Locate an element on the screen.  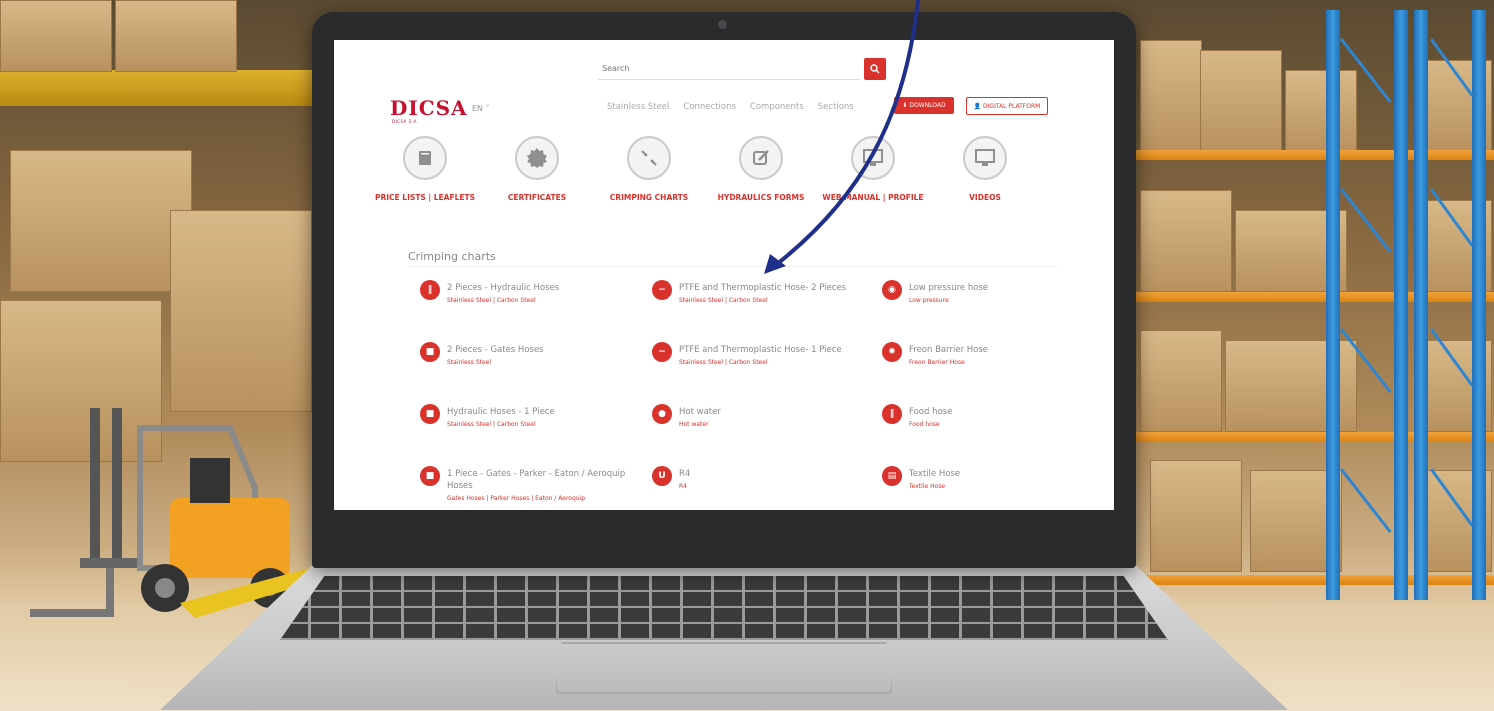
section-divider is located at coordinates (733, 266).